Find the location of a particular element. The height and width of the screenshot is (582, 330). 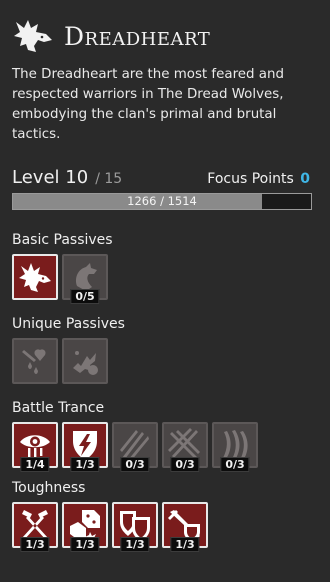

skill-row-toughness: 1/3 1/3 1/3 1/3 is located at coordinates (165, 527).